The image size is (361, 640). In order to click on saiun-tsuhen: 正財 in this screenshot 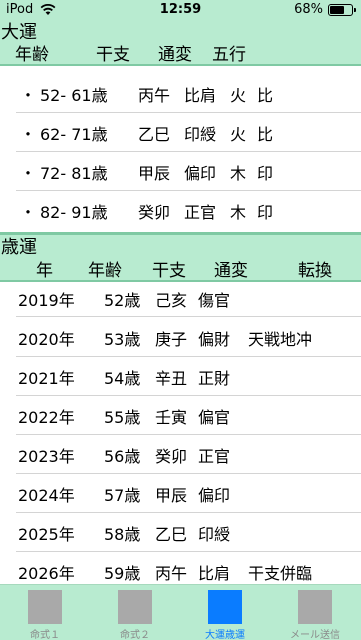, I will do `click(214, 378)`.